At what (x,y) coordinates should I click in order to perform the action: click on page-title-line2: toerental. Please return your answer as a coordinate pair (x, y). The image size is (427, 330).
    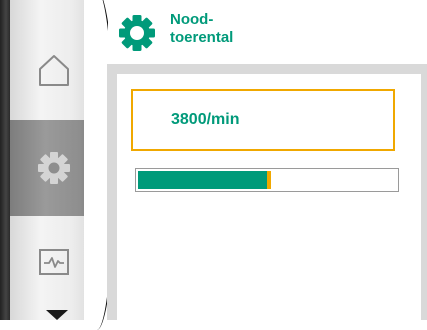
    Looking at the image, I should click on (202, 37).